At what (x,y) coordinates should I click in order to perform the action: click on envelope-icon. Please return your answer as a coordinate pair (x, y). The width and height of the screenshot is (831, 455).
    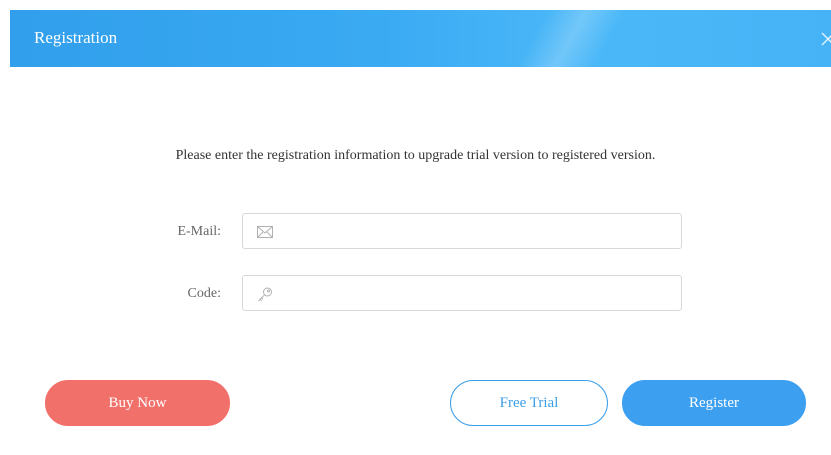
    Looking at the image, I should click on (265, 232).